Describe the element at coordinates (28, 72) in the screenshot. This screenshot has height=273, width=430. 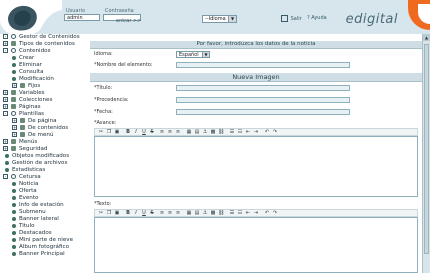
I see `tree-item-consulta: Consulta` at that location.